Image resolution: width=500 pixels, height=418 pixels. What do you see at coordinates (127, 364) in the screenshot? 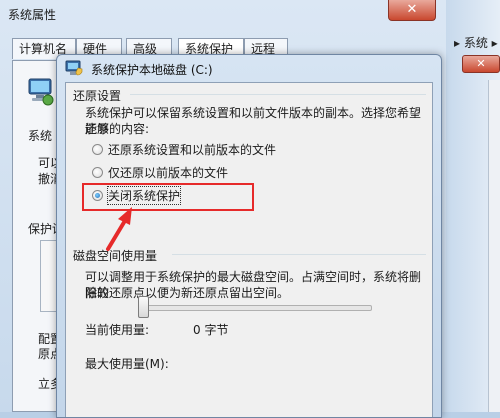
I see `max-usage-label: 最大使用量(M):` at bounding box center [127, 364].